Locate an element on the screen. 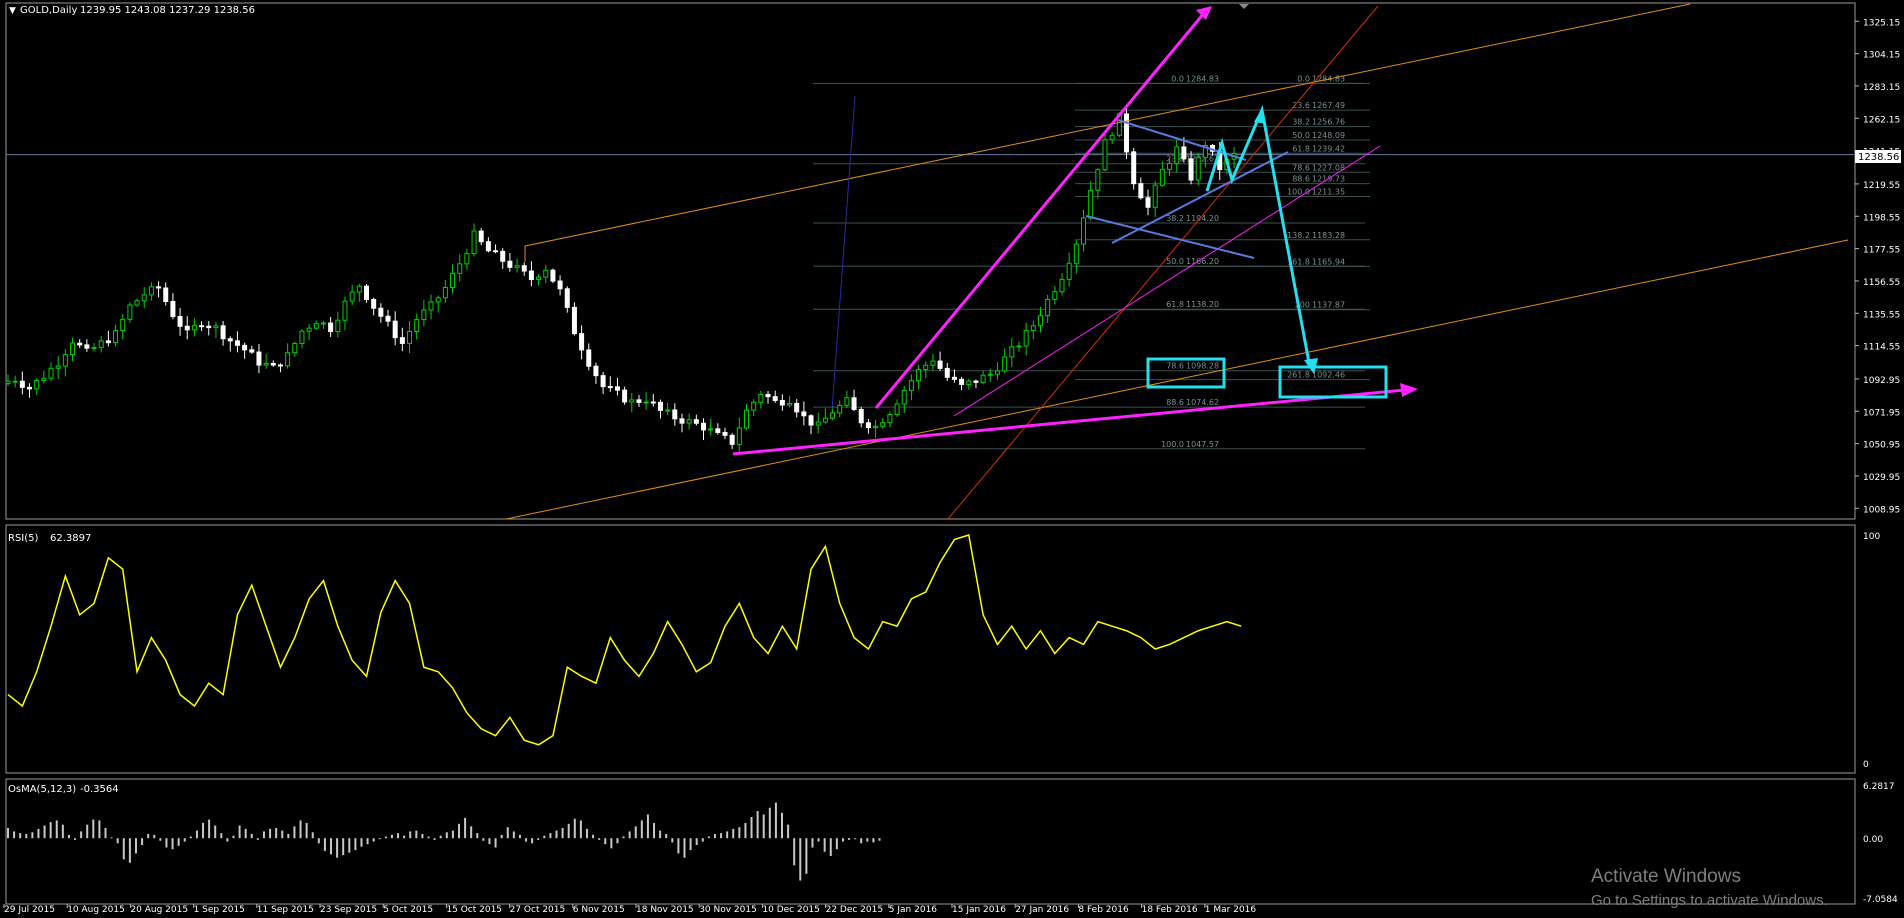 Image resolution: width=1904 pixels, height=918 pixels. rsi-indicator-label: RSI(5) is located at coordinates (23, 538).